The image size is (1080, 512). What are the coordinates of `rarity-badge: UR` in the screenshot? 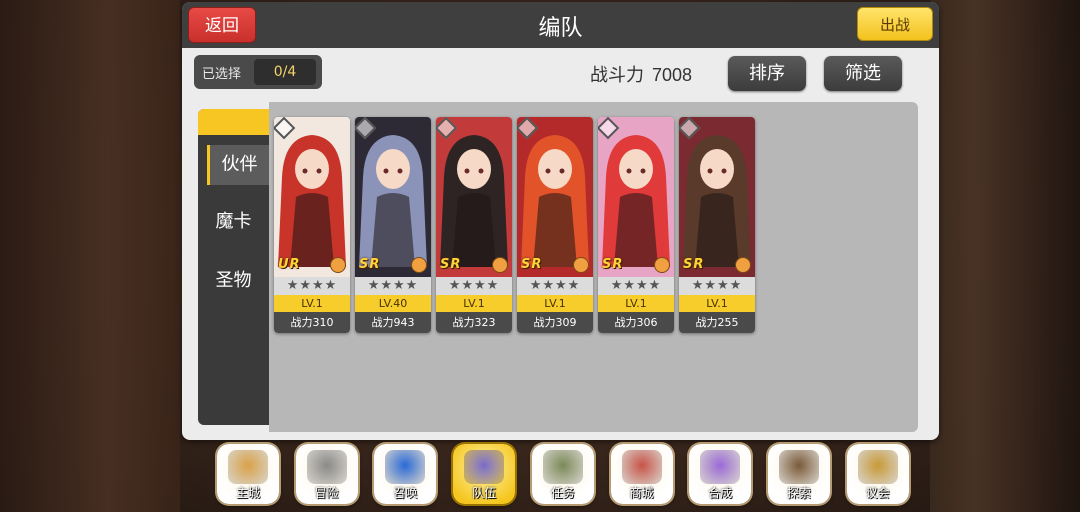 It's located at (289, 264).